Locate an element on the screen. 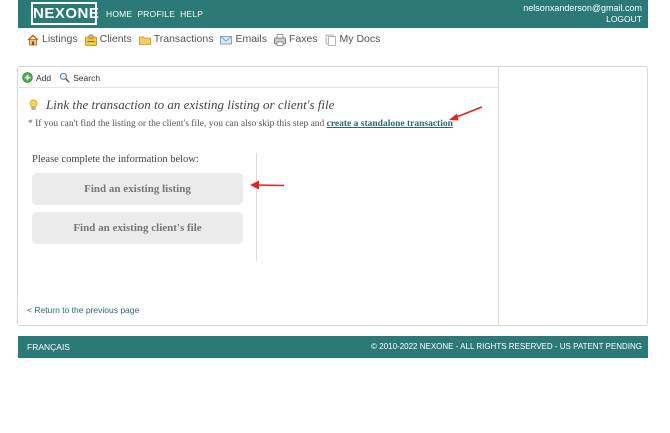 This screenshot has width=670, height=433. nav-profile-link: PROFILE is located at coordinates (156, 14).